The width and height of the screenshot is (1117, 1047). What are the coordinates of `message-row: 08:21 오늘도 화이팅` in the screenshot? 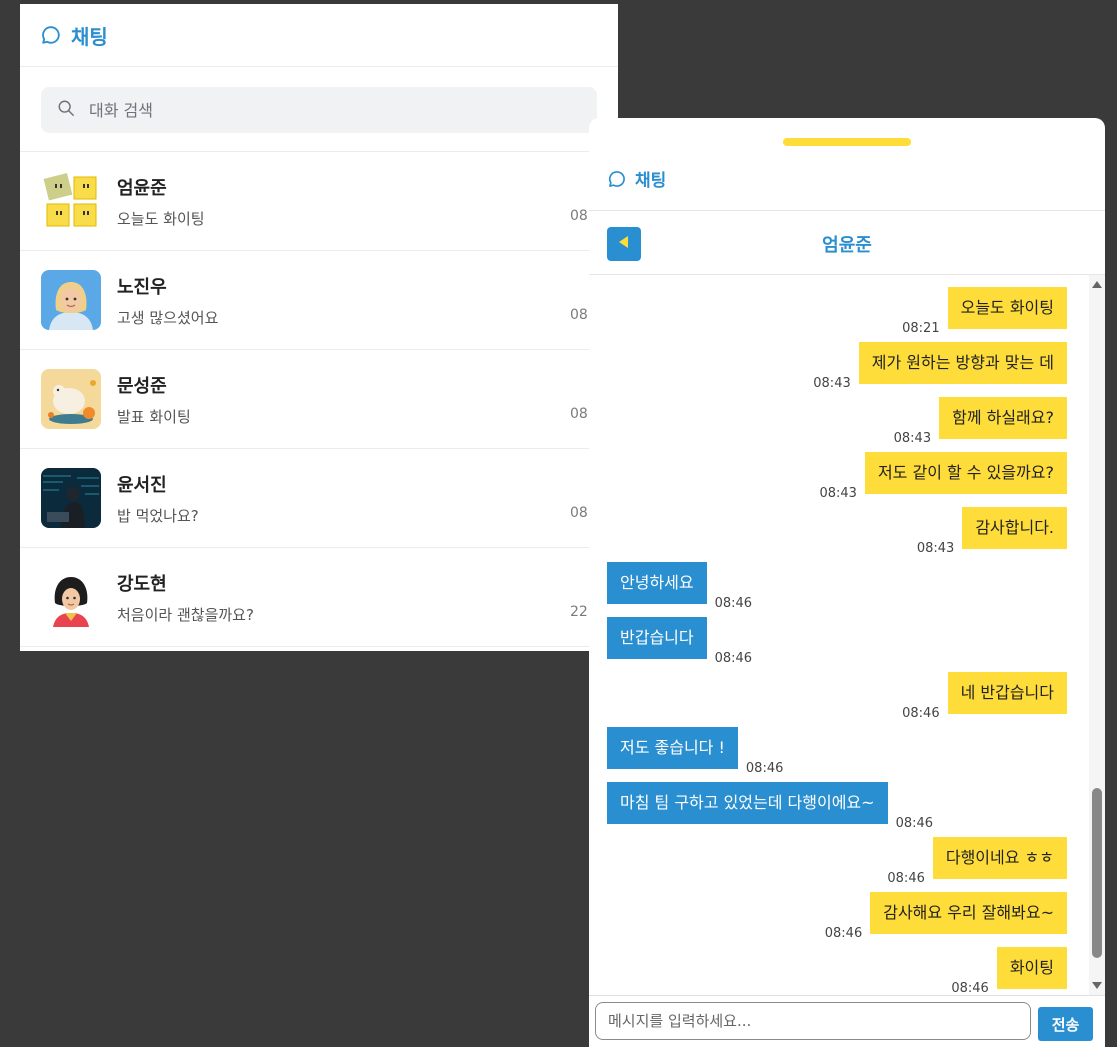 It's located at (984, 311).